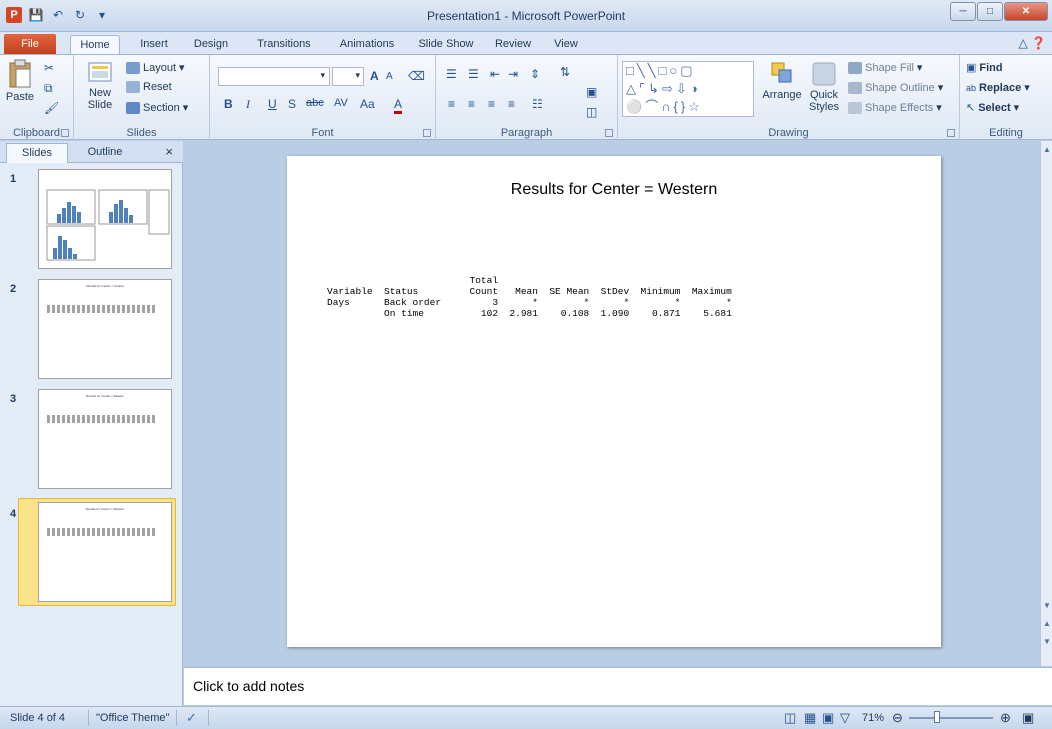  Describe the element at coordinates (873, 718) in the screenshot. I see `zoom-level: 71%` at that location.